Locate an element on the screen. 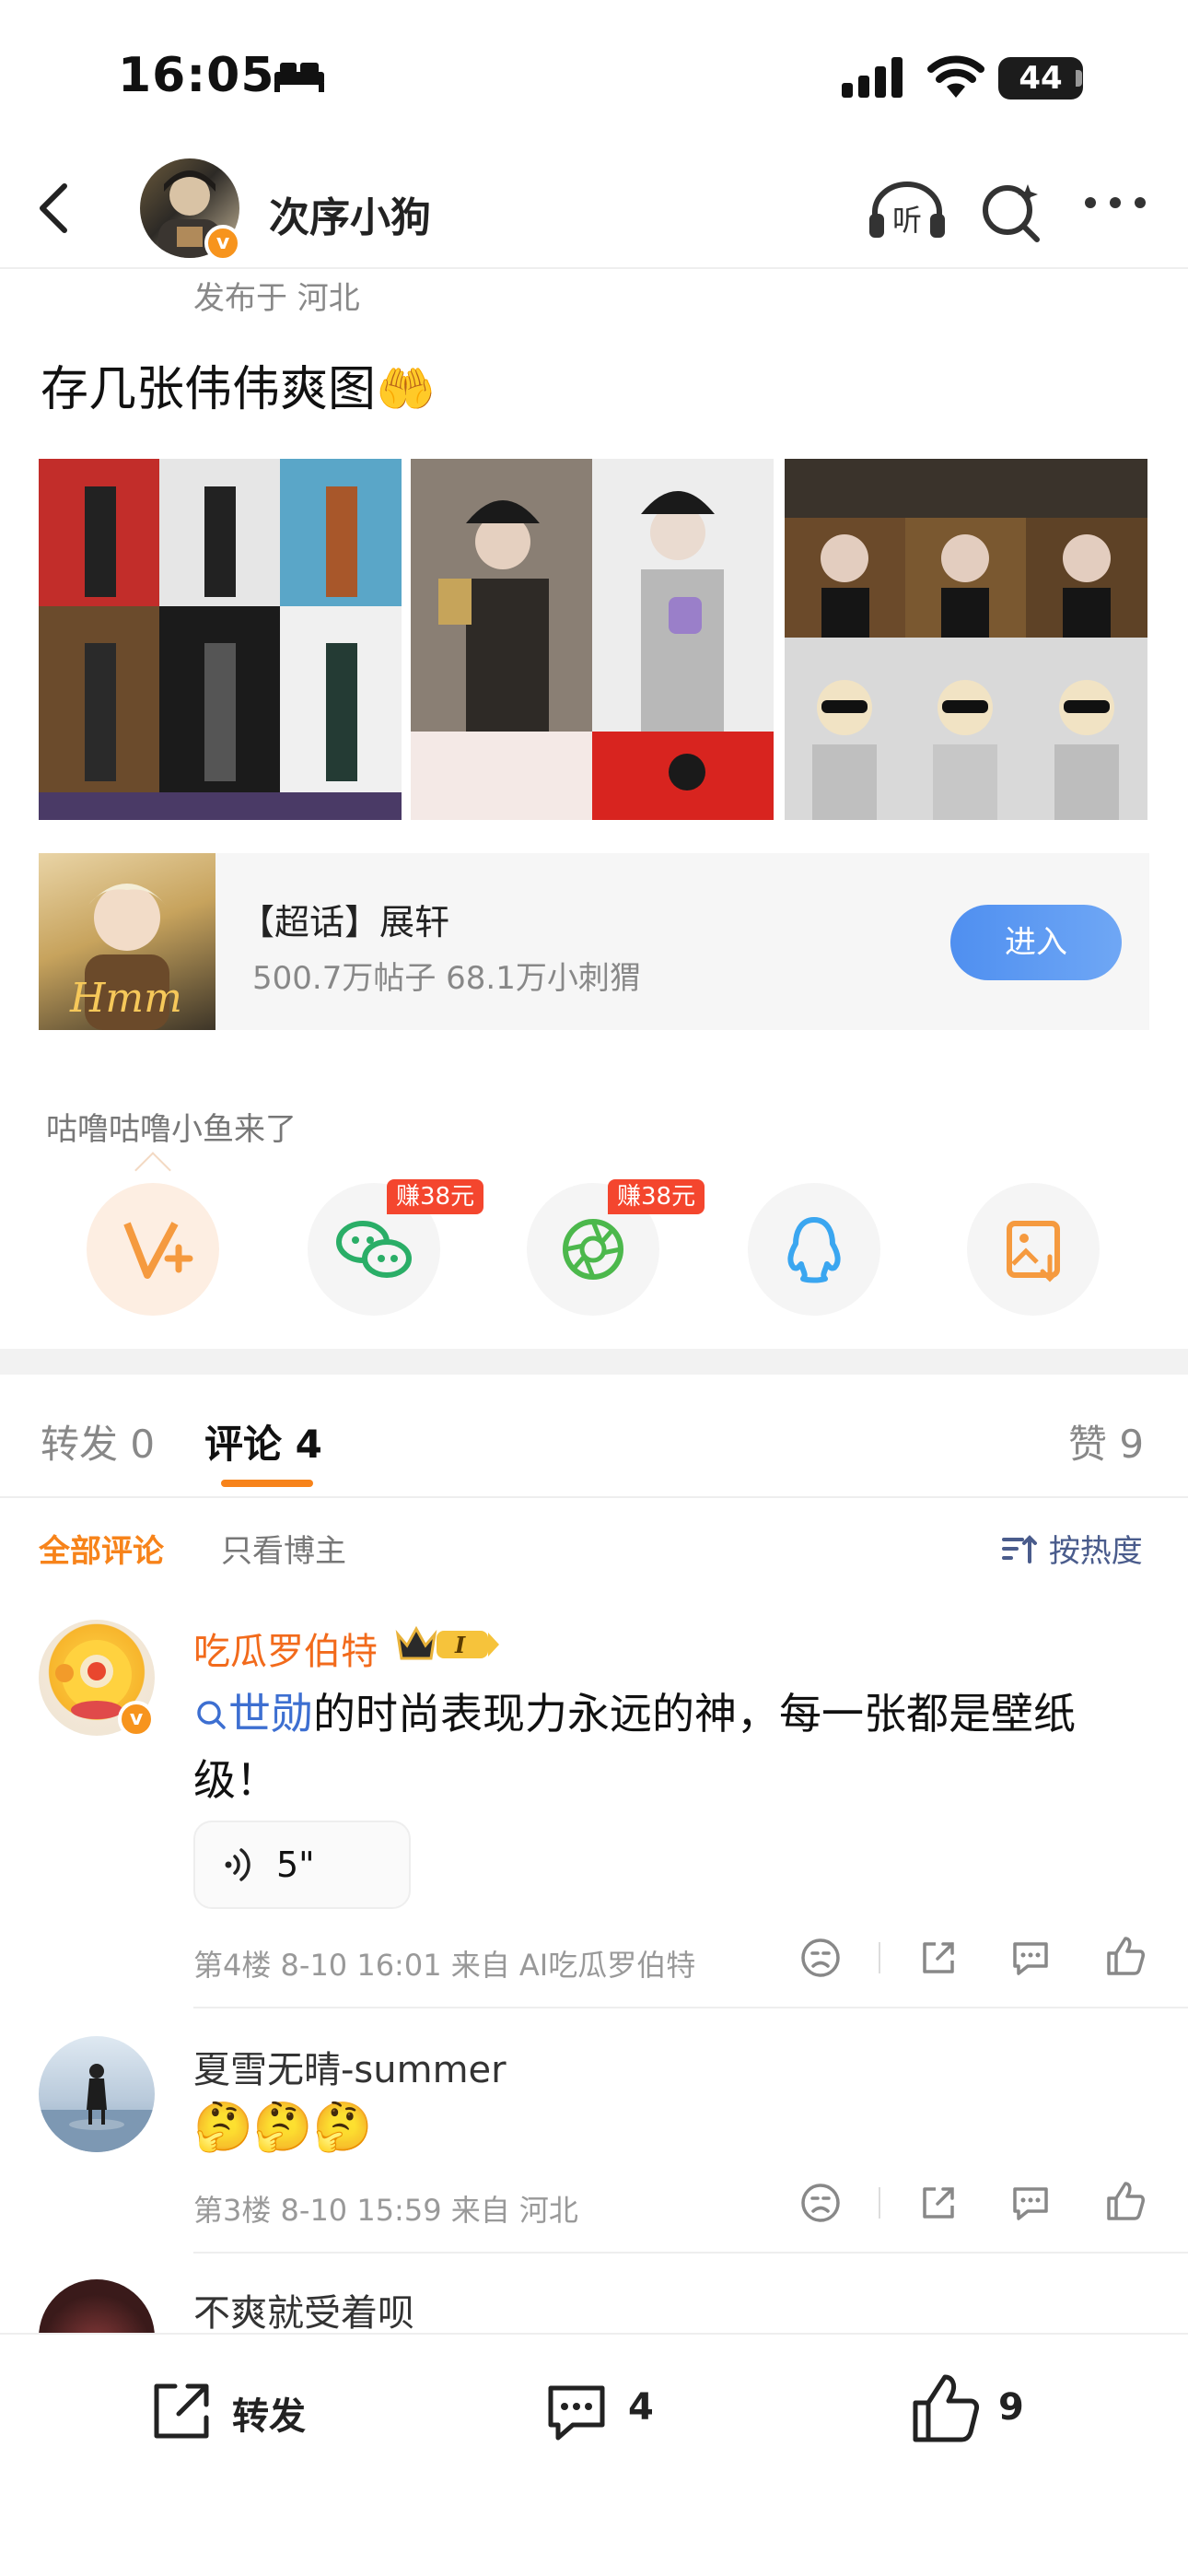  topic-search-icon is located at coordinates (211, 1715).